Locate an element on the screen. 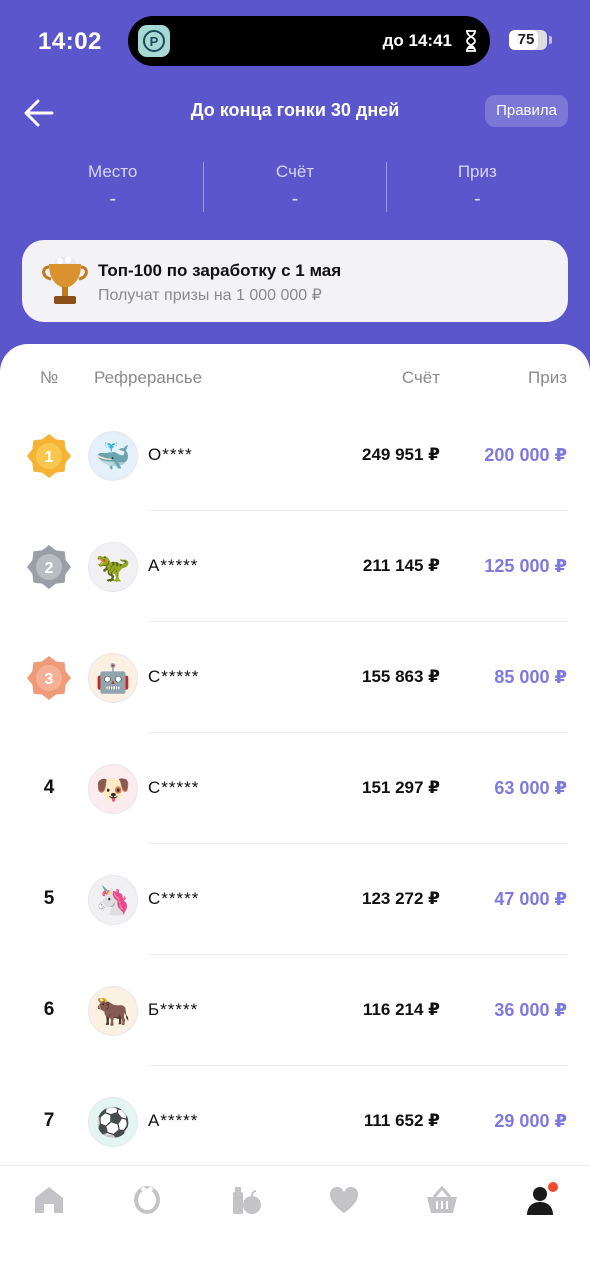 Image resolution: width=590 pixels, height=1280 pixels. leaderboard-row: 4 🐶 С***** 151 297 ₽ 63 000 ₽ is located at coordinates (295, 788).